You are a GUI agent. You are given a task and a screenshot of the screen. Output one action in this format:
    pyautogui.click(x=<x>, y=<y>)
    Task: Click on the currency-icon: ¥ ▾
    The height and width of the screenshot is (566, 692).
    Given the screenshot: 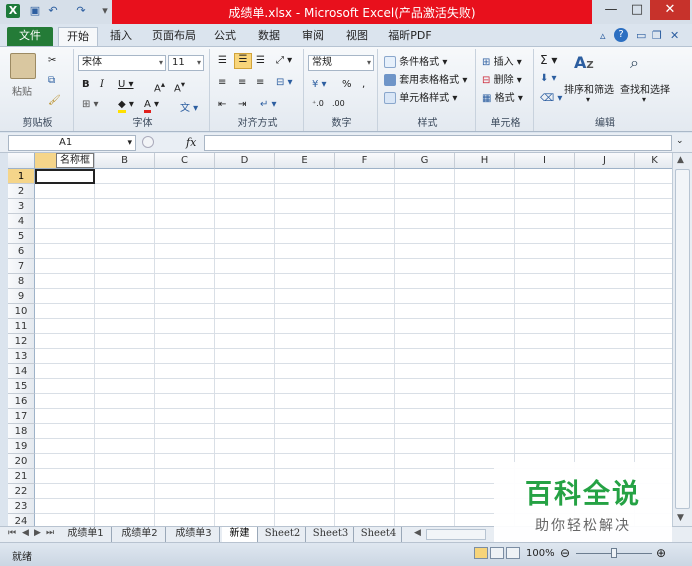 What is the action you would take?
    pyautogui.click(x=319, y=84)
    